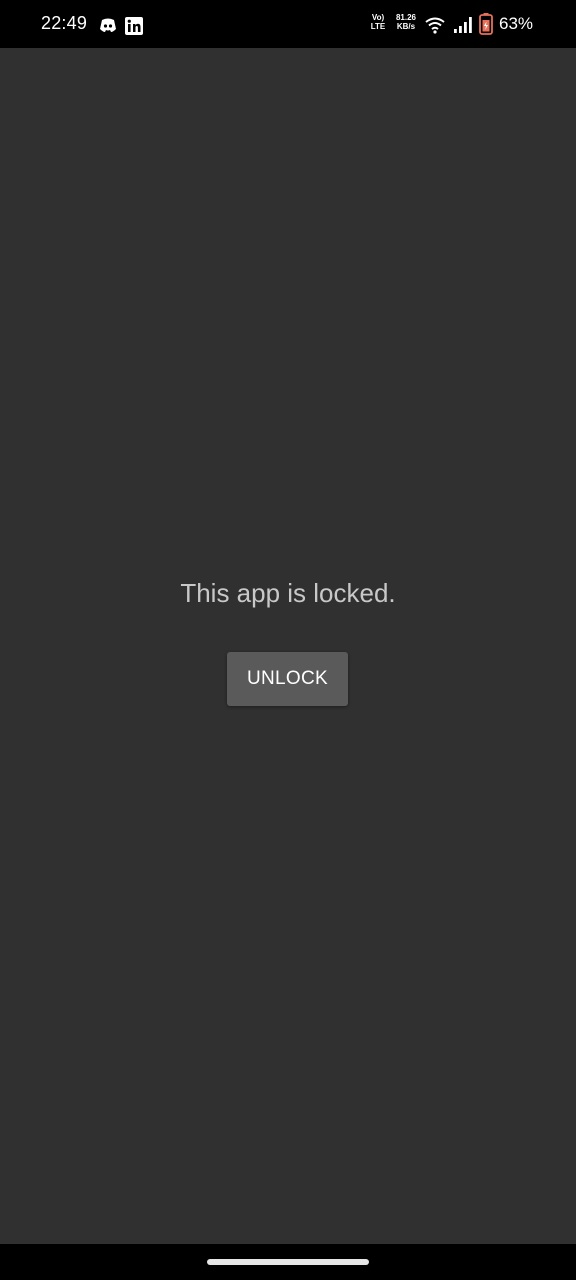 This screenshot has height=1280, width=576. I want to click on network-speed-value: 81.26, so click(406, 17).